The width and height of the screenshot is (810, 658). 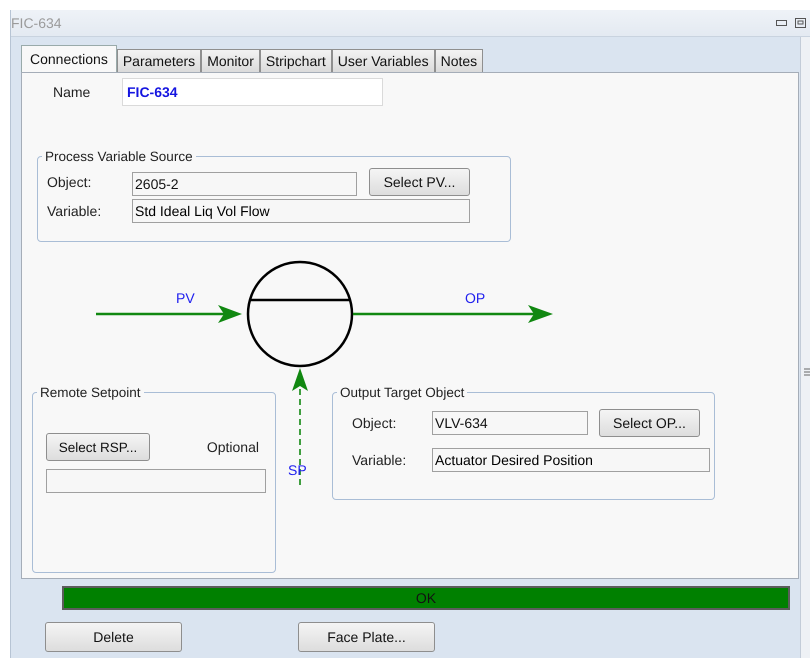 I want to click on op-label: OP, so click(x=475, y=298).